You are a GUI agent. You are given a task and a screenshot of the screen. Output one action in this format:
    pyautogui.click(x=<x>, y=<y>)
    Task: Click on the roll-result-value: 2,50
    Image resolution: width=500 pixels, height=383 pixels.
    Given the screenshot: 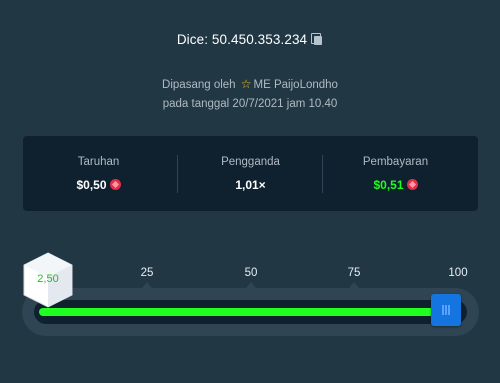 What is the action you would take?
    pyautogui.click(x=48, y=279)
    